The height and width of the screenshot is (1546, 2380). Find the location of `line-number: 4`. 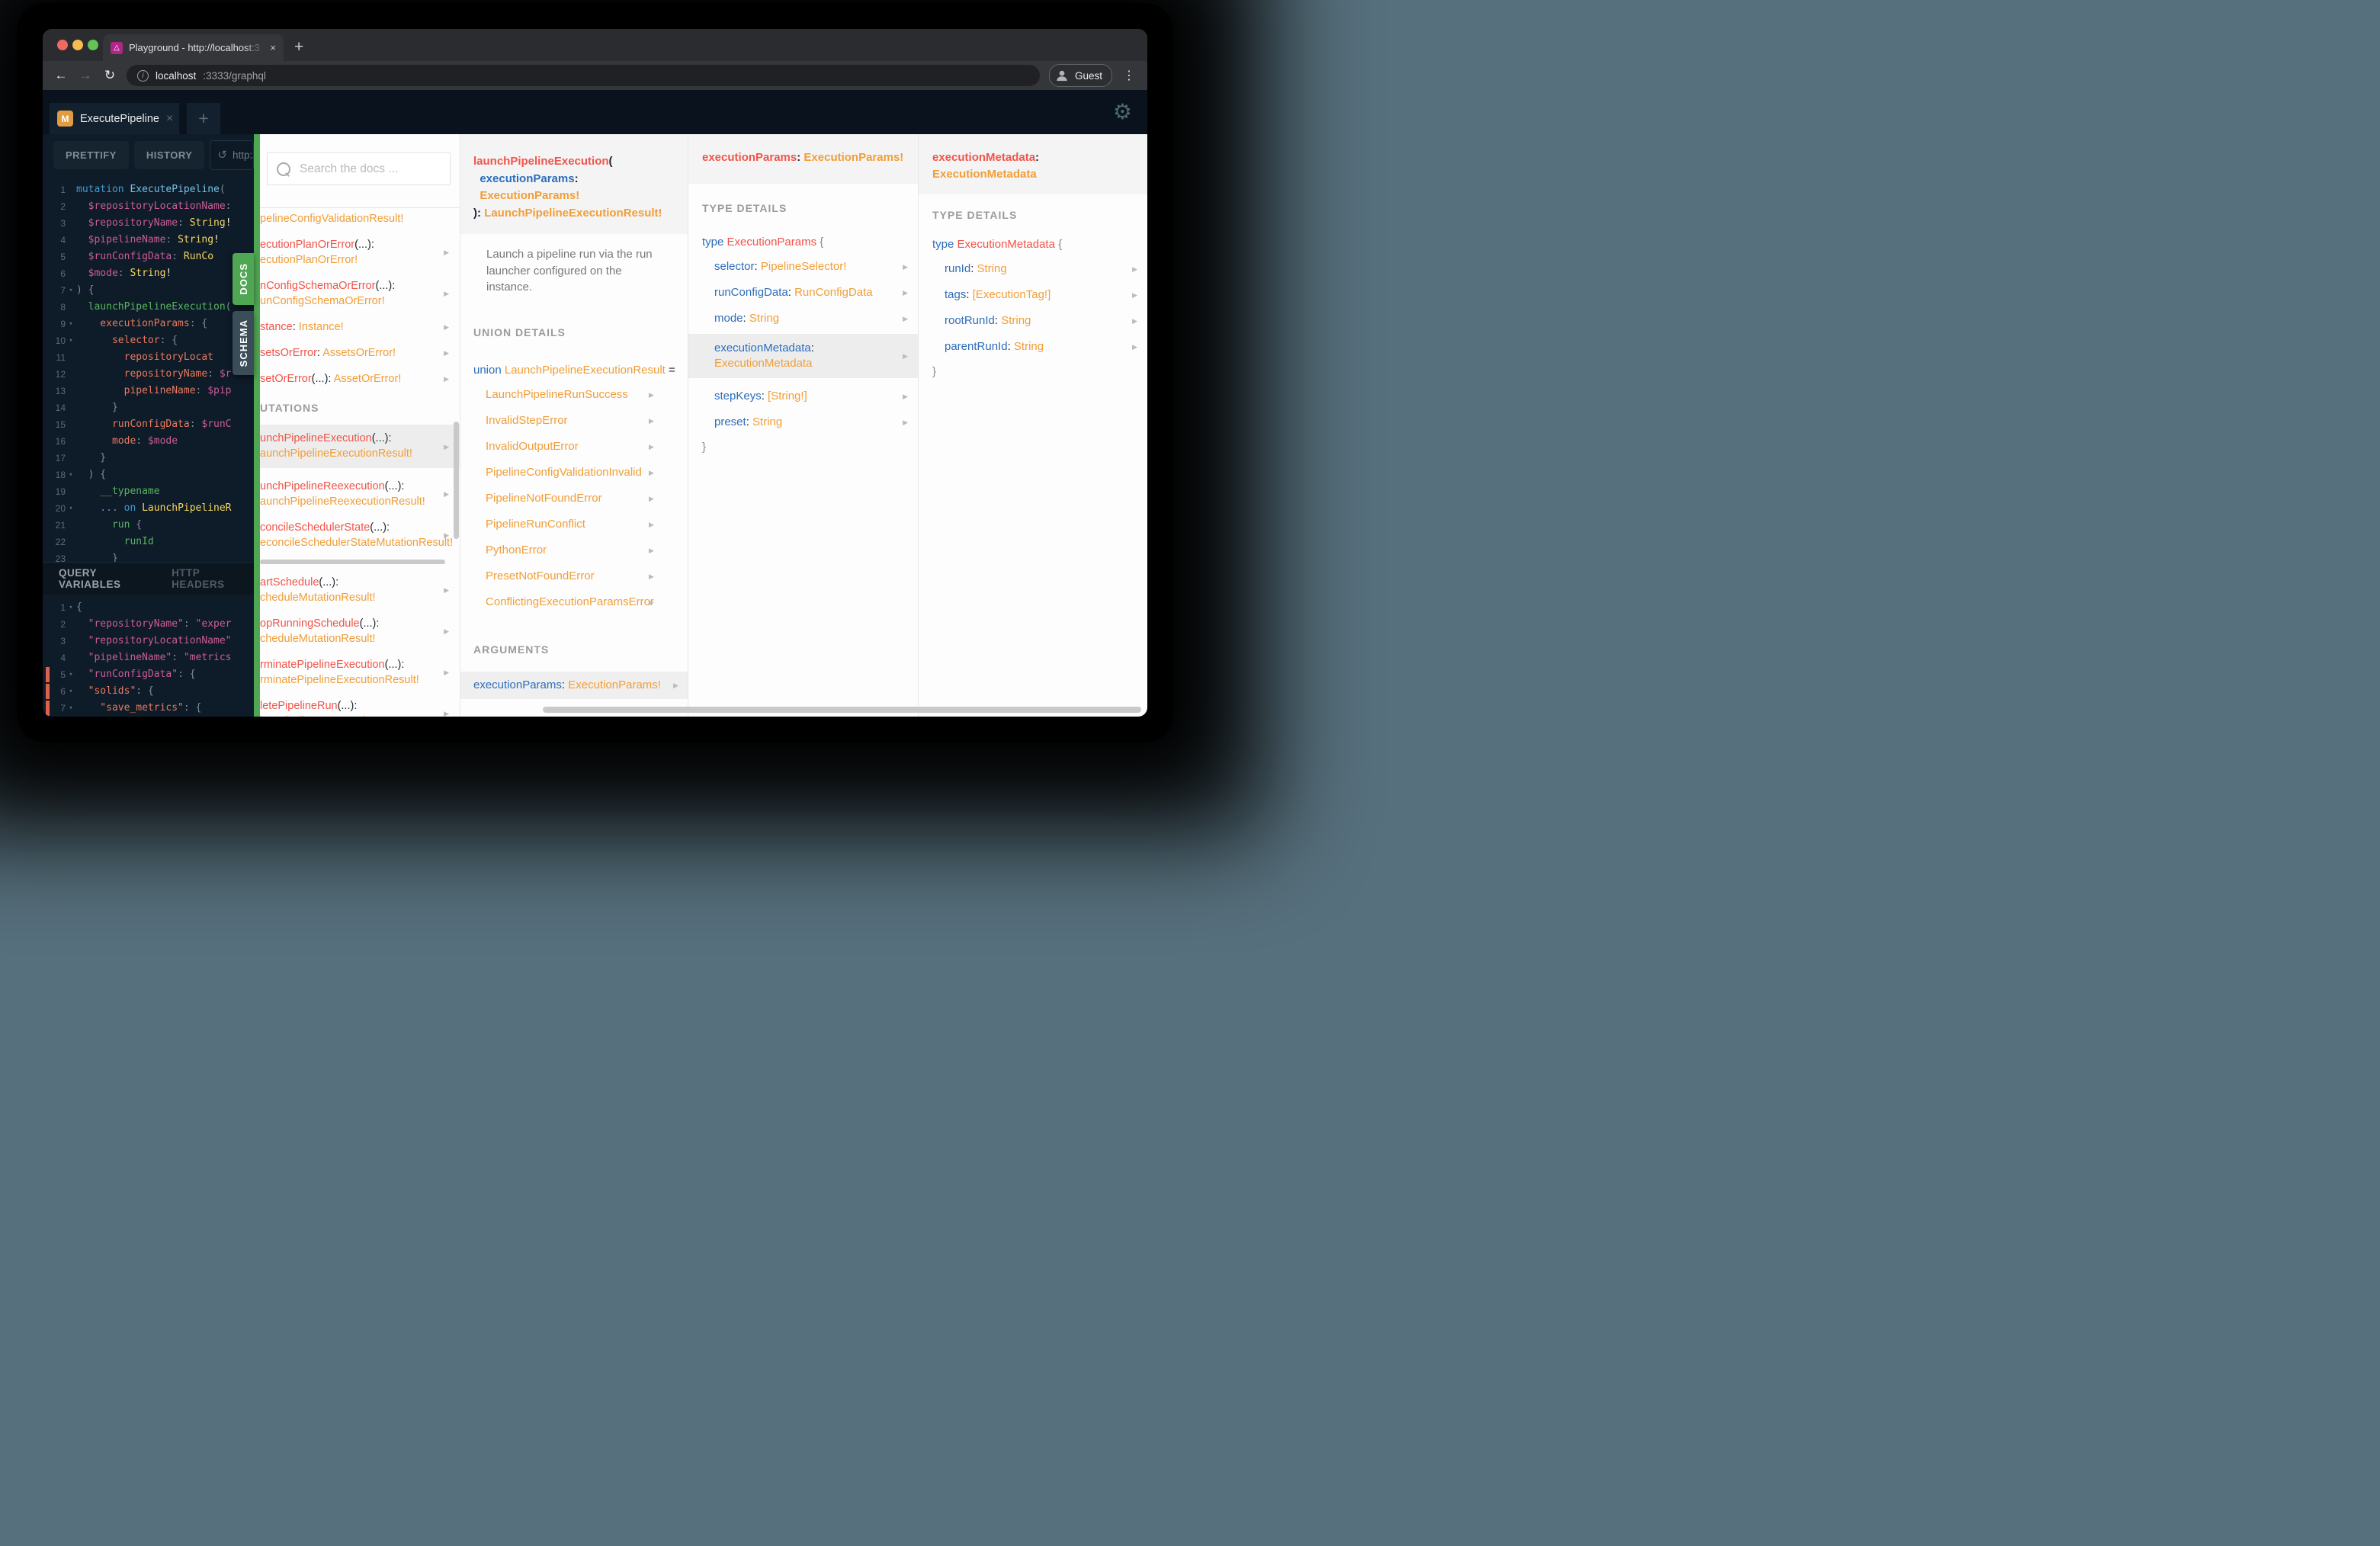

line-number: 4 is located at coordinates (63, 658).